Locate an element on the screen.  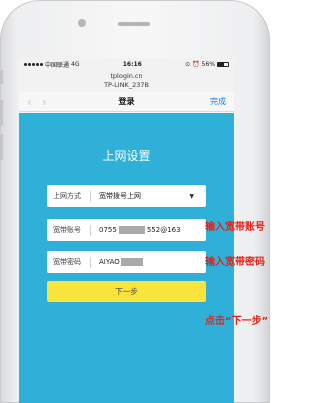
dropdown-caret-icon: ▼ is located at coordinates (191, 196).